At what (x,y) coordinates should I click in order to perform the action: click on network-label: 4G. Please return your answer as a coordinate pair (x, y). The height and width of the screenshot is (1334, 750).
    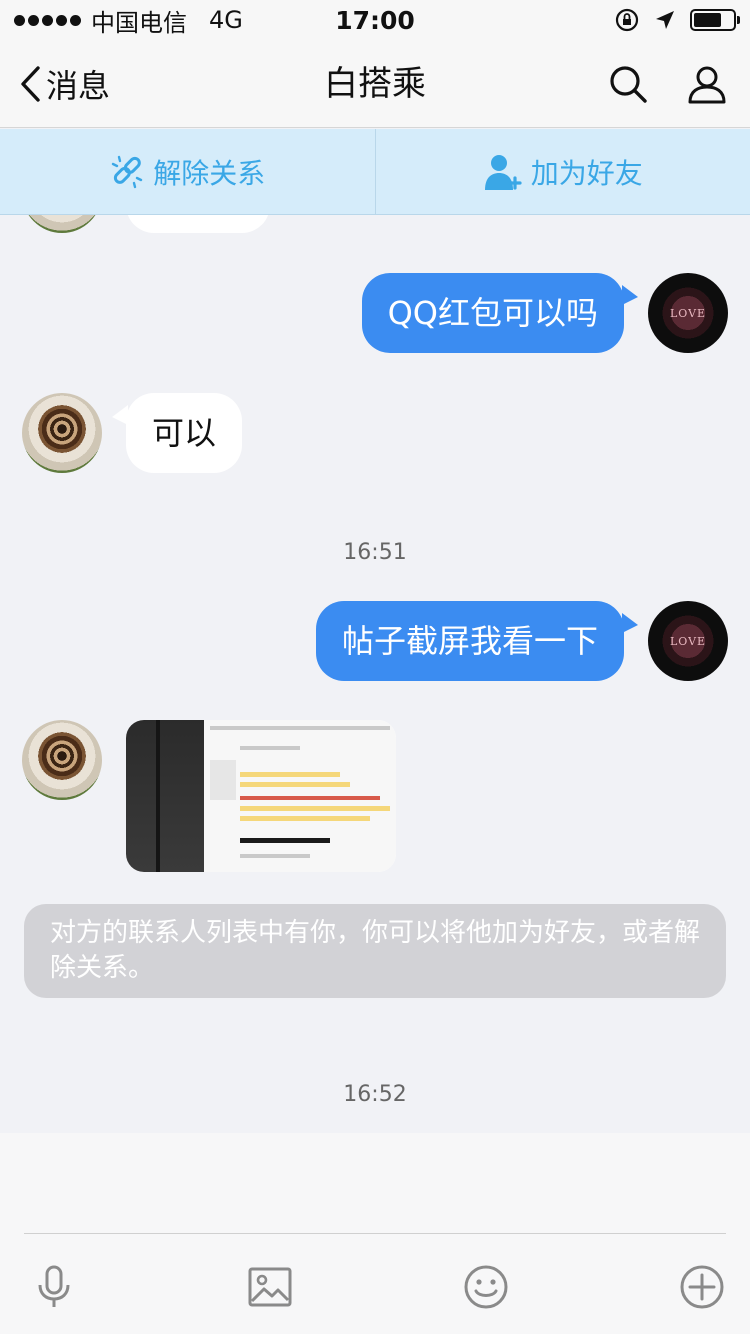
    Looking at the image, I should click on (226, 20).